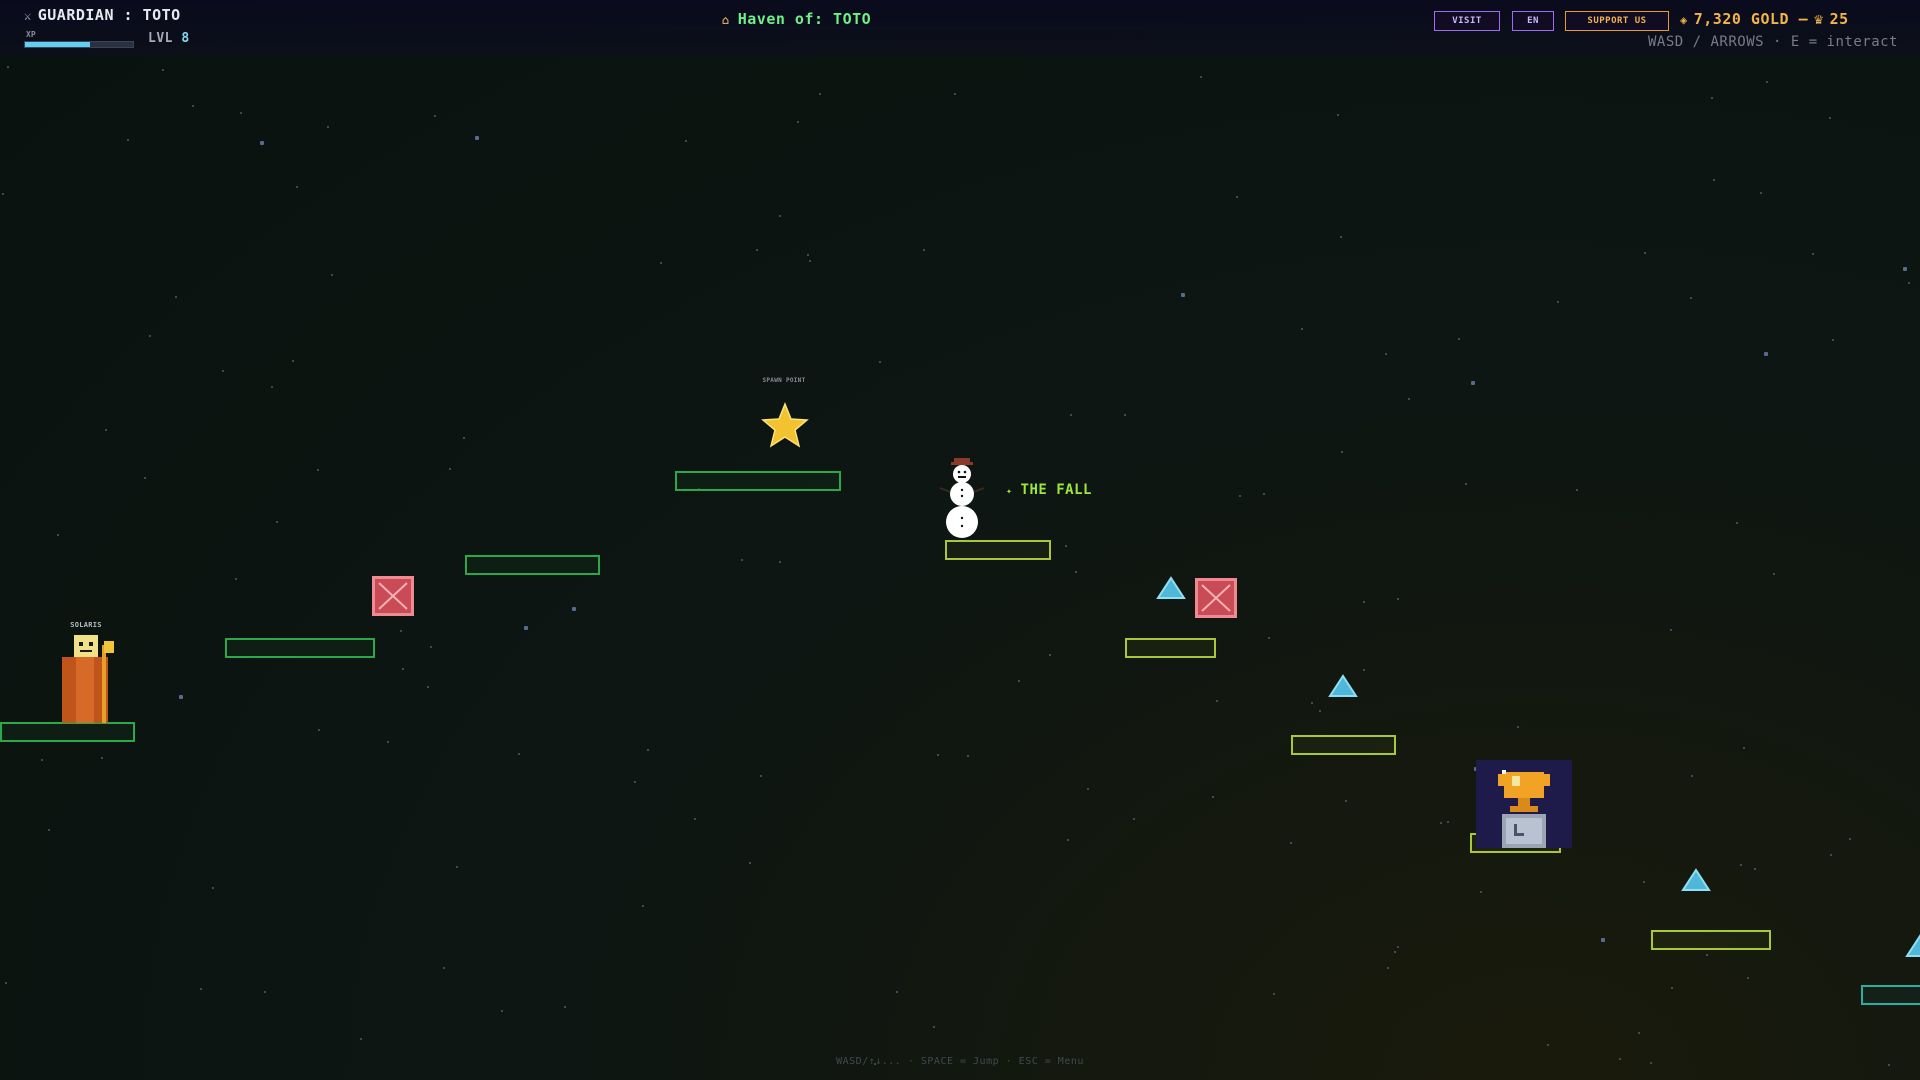  I want to click on npc-solaris, so click(90, 678).